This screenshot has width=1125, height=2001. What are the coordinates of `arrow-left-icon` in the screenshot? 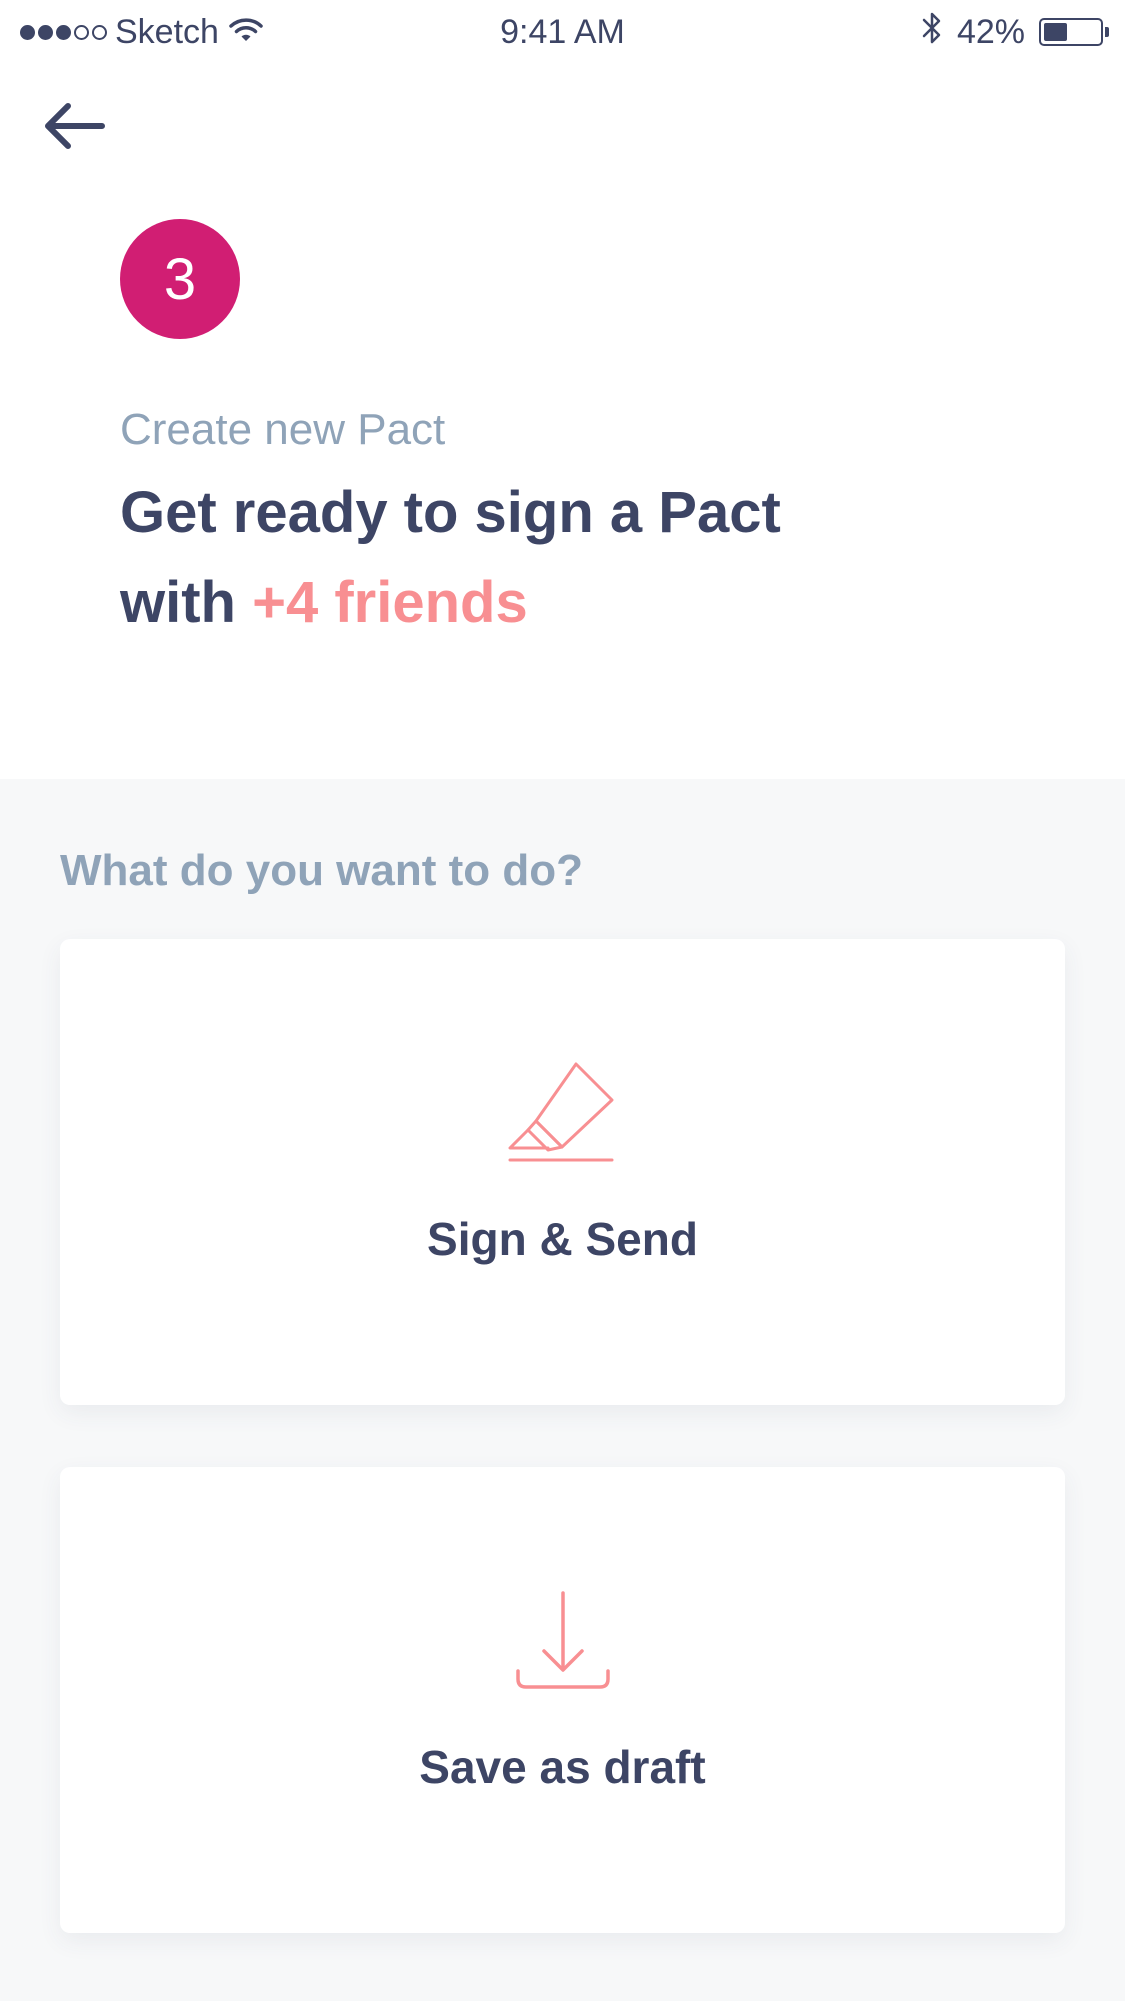 It's located at (75, 126).